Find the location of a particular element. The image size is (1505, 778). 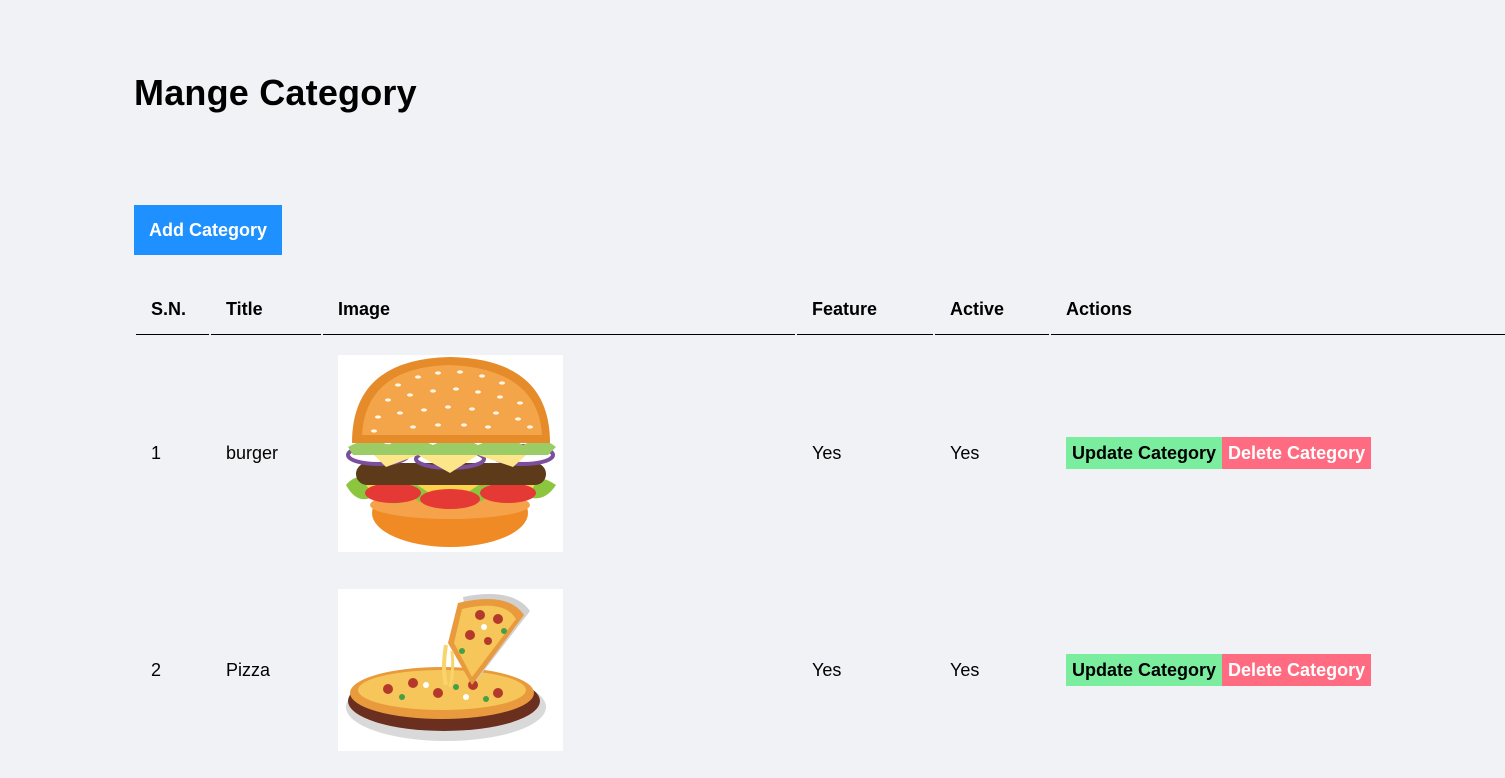

column-header-sn: S.N. is located at coordinates (172, 310).